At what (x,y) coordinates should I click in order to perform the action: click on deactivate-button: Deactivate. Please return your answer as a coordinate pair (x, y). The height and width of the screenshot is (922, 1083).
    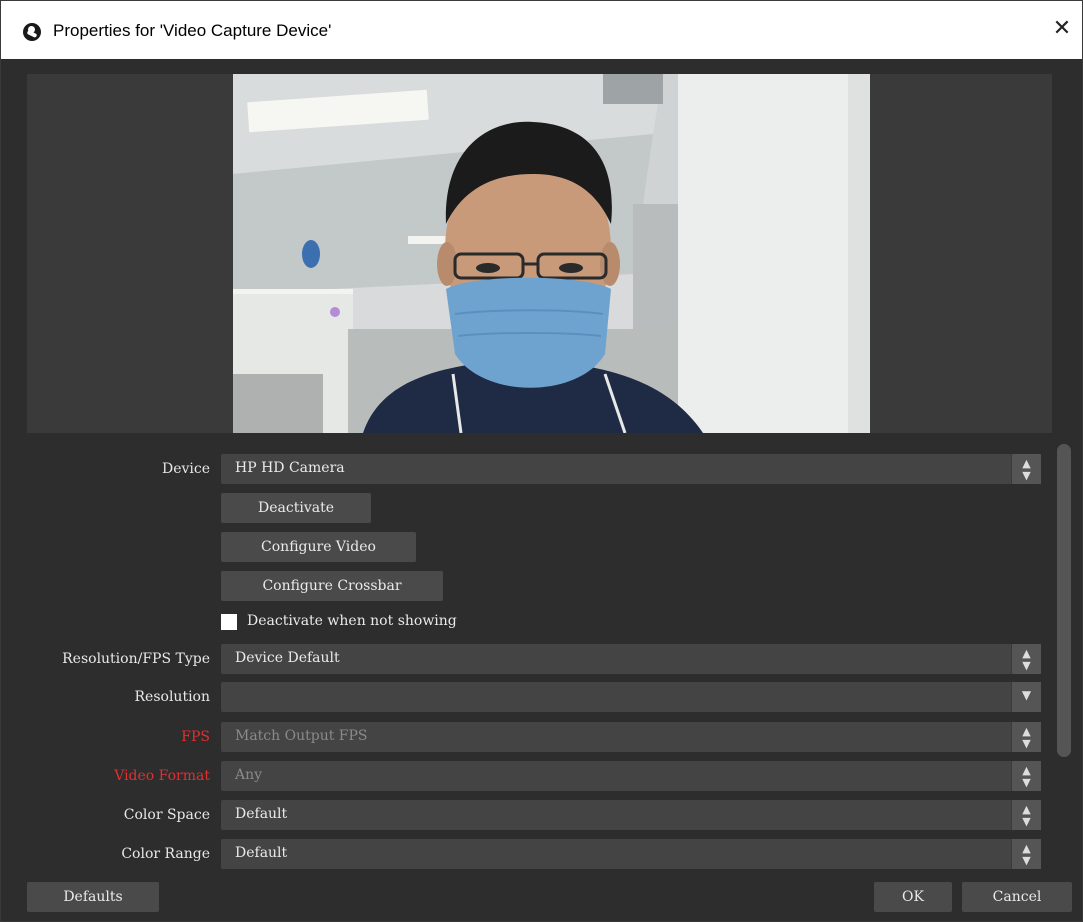
    Looking at the image, I should click on (296, 508).